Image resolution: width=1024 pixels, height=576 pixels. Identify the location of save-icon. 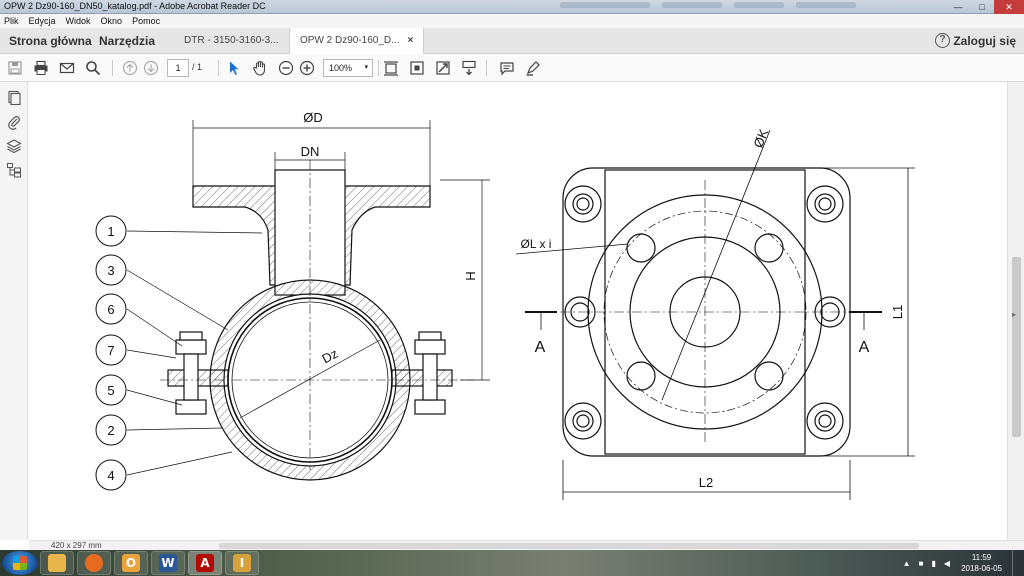
(15, 68).